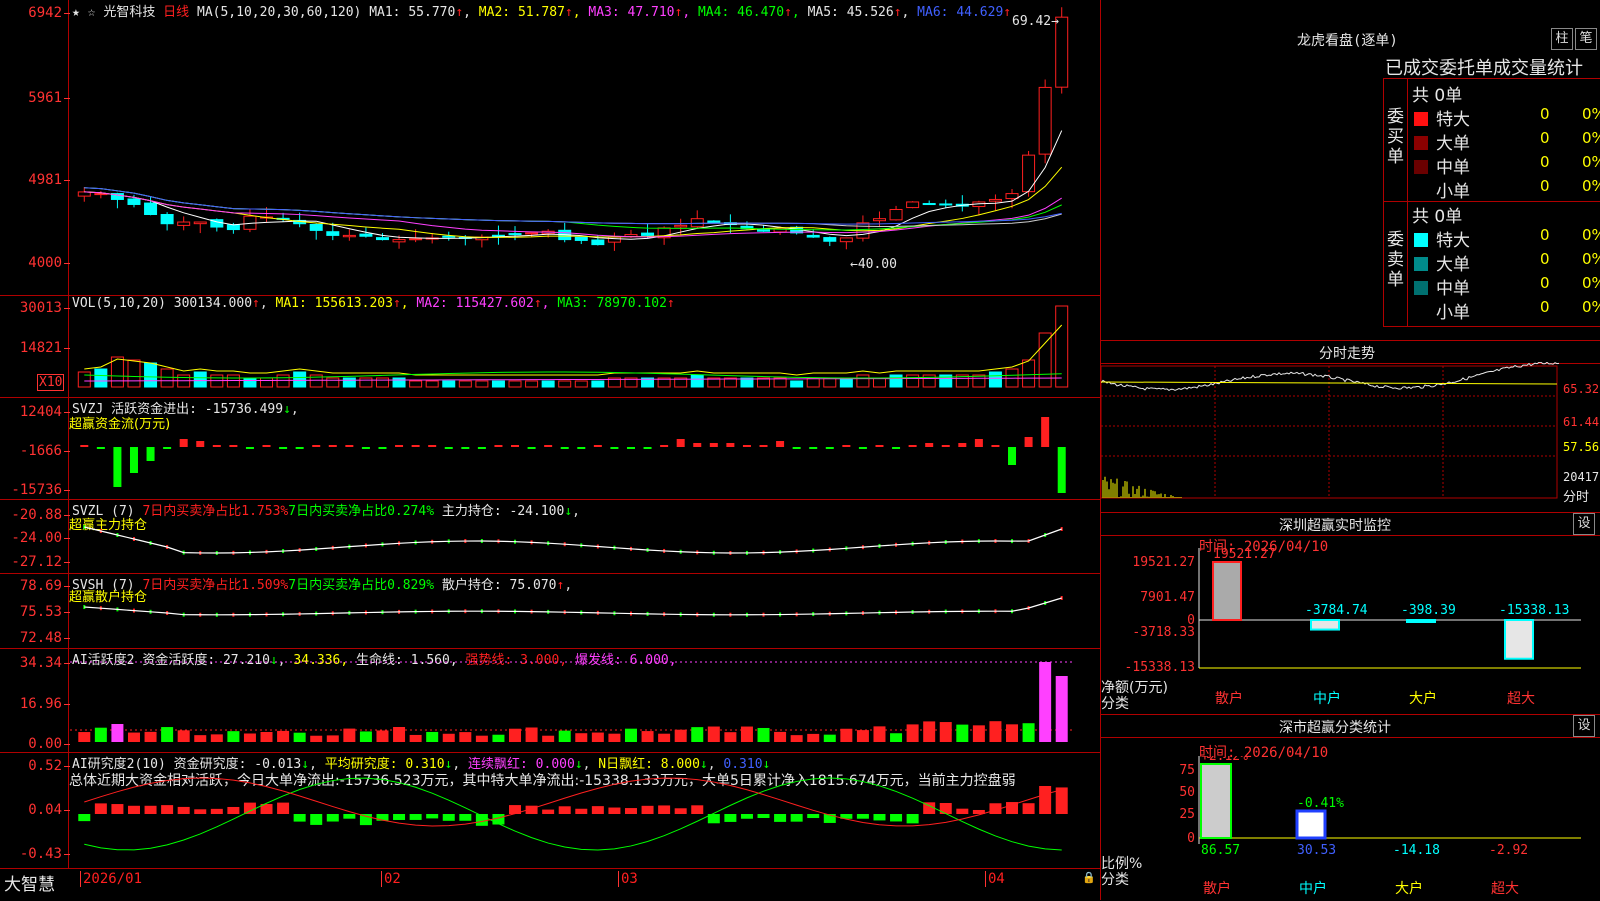  Describe the element at coordinates (1187, 792) in the screenshot. I see `class-tick: 50` at that location.